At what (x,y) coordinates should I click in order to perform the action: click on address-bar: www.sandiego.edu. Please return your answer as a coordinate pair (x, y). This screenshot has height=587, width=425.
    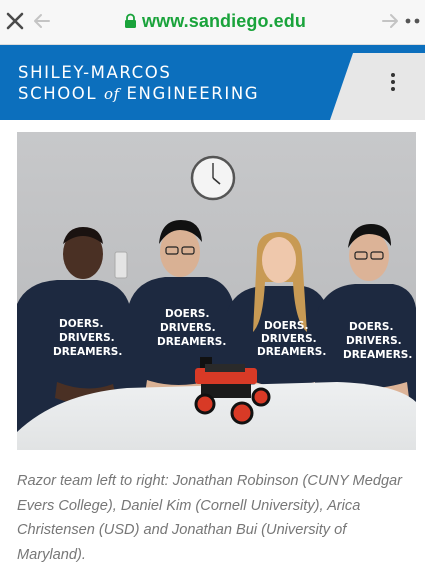
    Looking at the image, I should click on (215, 21).